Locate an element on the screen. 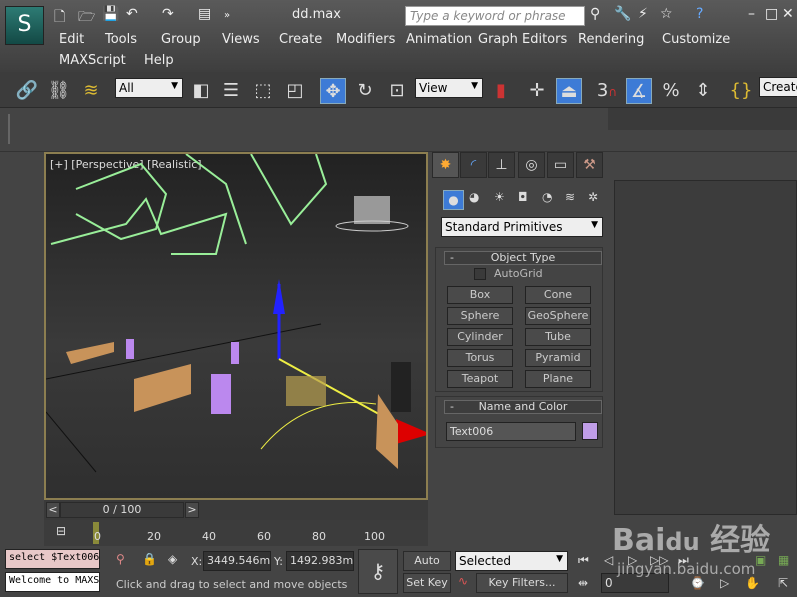 This screenshot has height=597, width=797. manipulate-icon: ✛ is located at coordinates (537, 91).